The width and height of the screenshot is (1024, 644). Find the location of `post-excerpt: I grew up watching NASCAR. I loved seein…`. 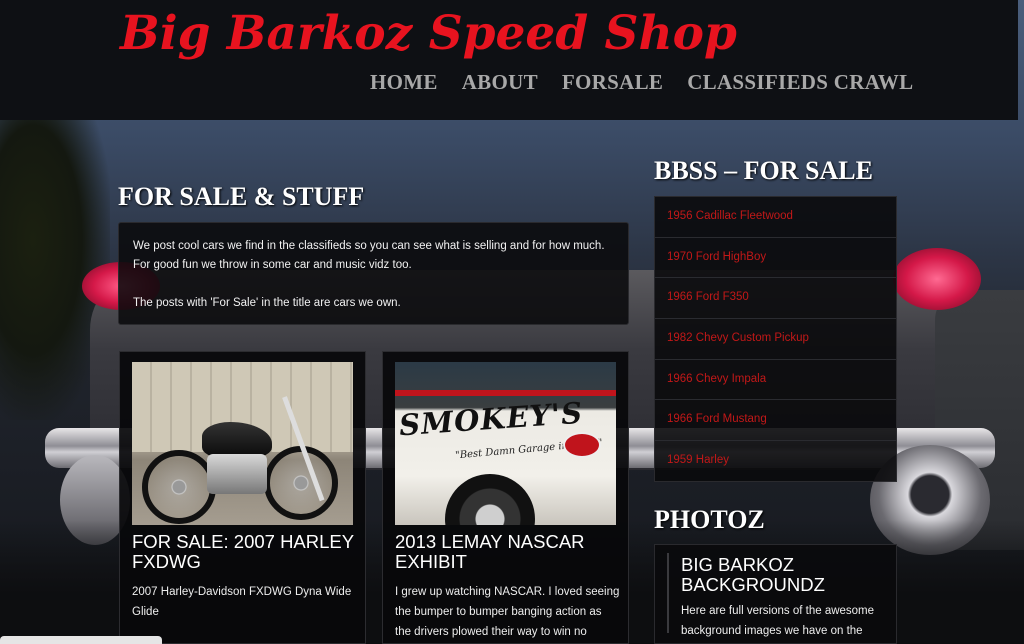

post-excerpt: I grew up watching NASCAR. I loved seein… is located at coordinates (507, 612).